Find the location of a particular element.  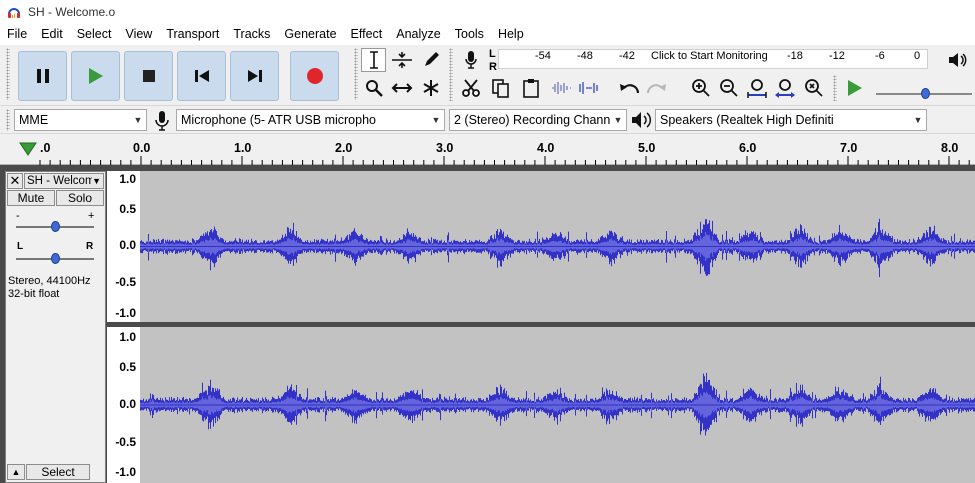

recording-device-select: Microphone (5- ATR USB micropho ▼ is located at coordinates (310, 120).